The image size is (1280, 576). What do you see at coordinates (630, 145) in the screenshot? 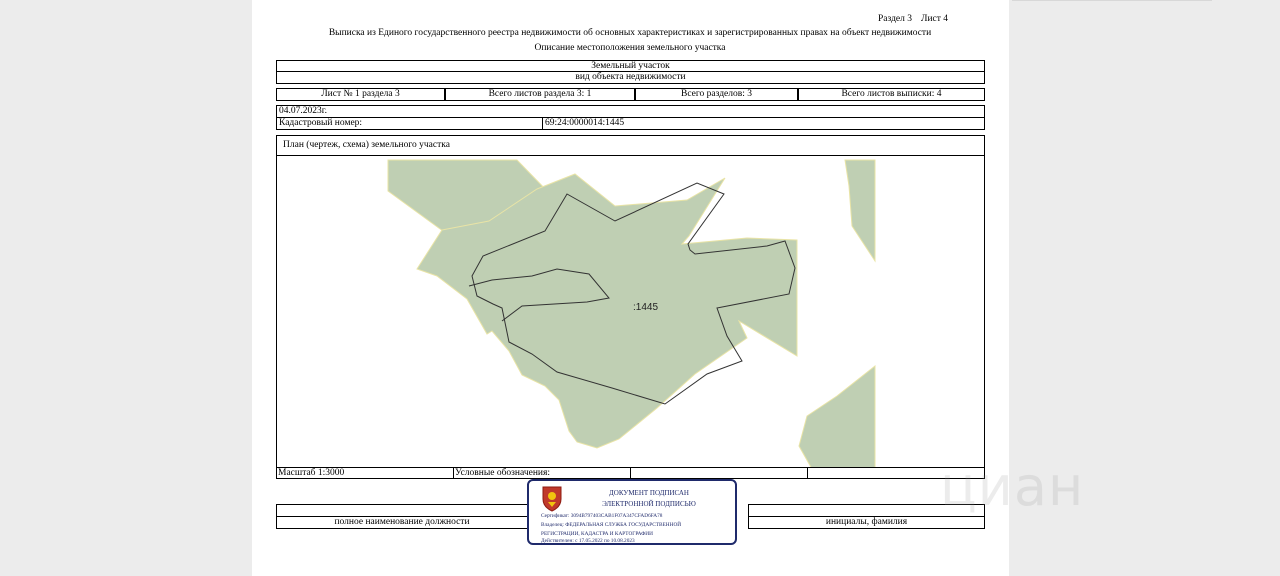
I see `plan-title-cell: План (чертеж, схема) земельного участка` at bounding box center [630, 145].